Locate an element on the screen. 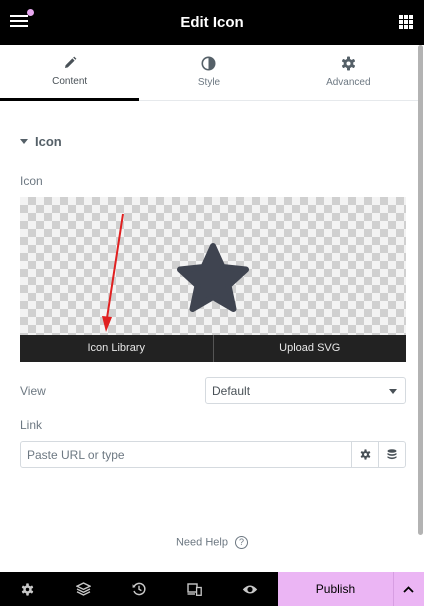 Image resolution: width=424 pixels, height=606 pixels. upload-svg-button: Upload SVG is located at coordinates (309, 348).